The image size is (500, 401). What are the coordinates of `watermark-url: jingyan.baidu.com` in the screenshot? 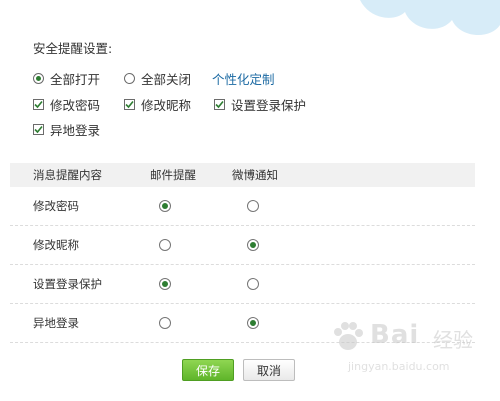 It's located at (399, 366).